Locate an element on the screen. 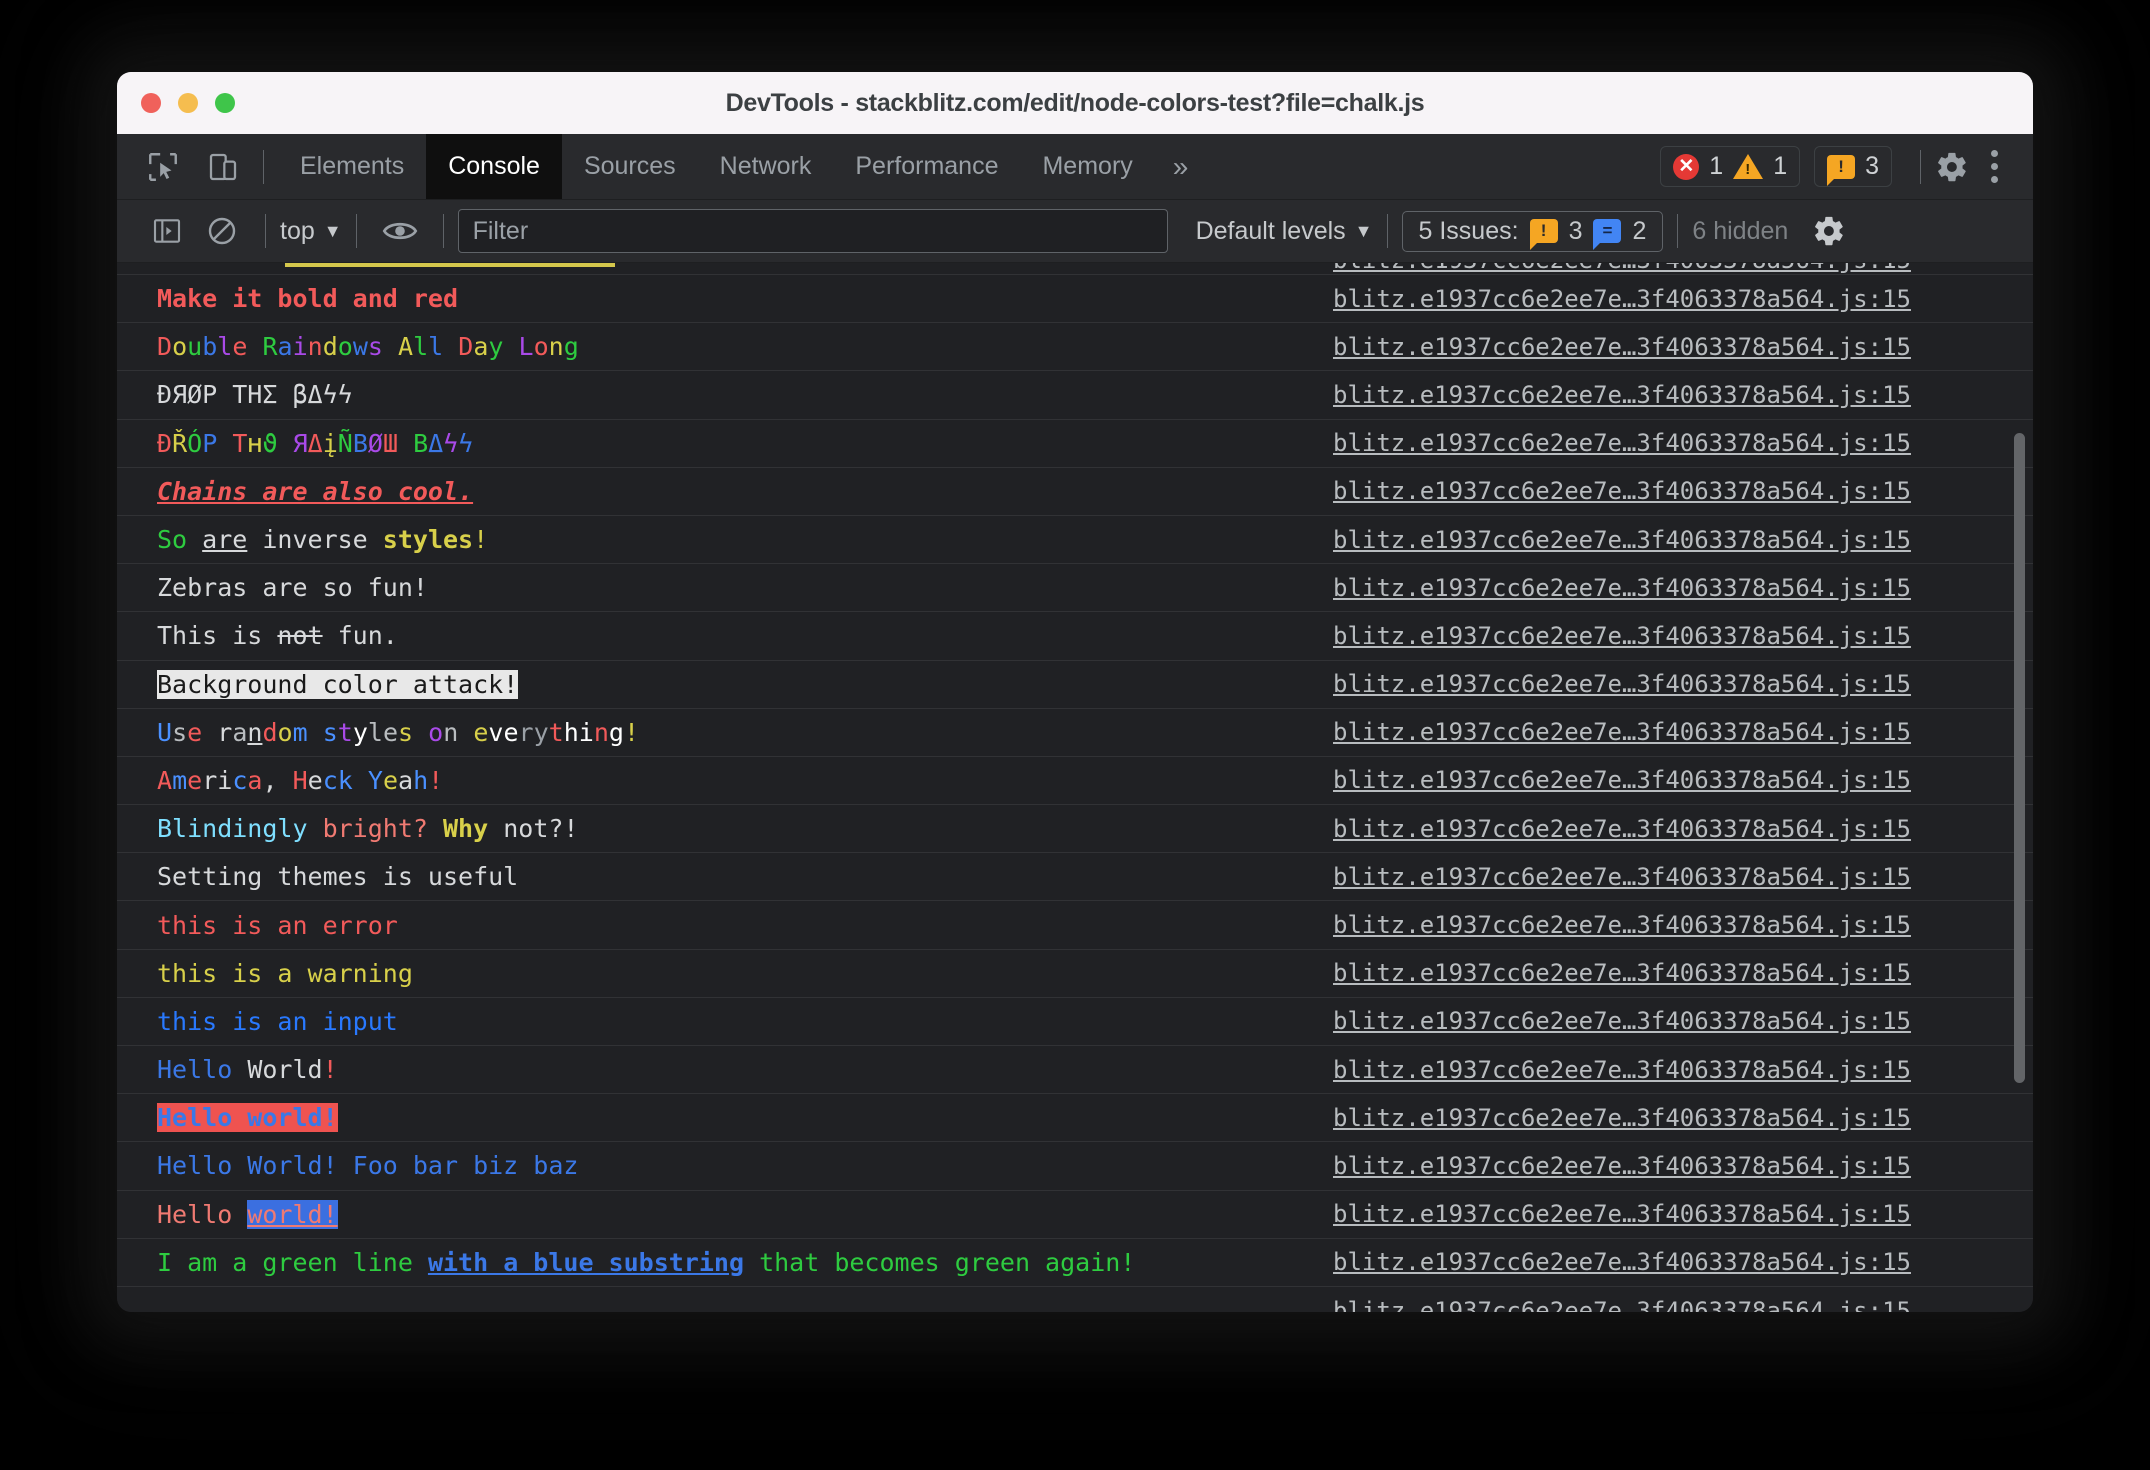 The width and height of the screenshot is (2150, 1470). console-text-run: y is located at coordinates (496, 347).